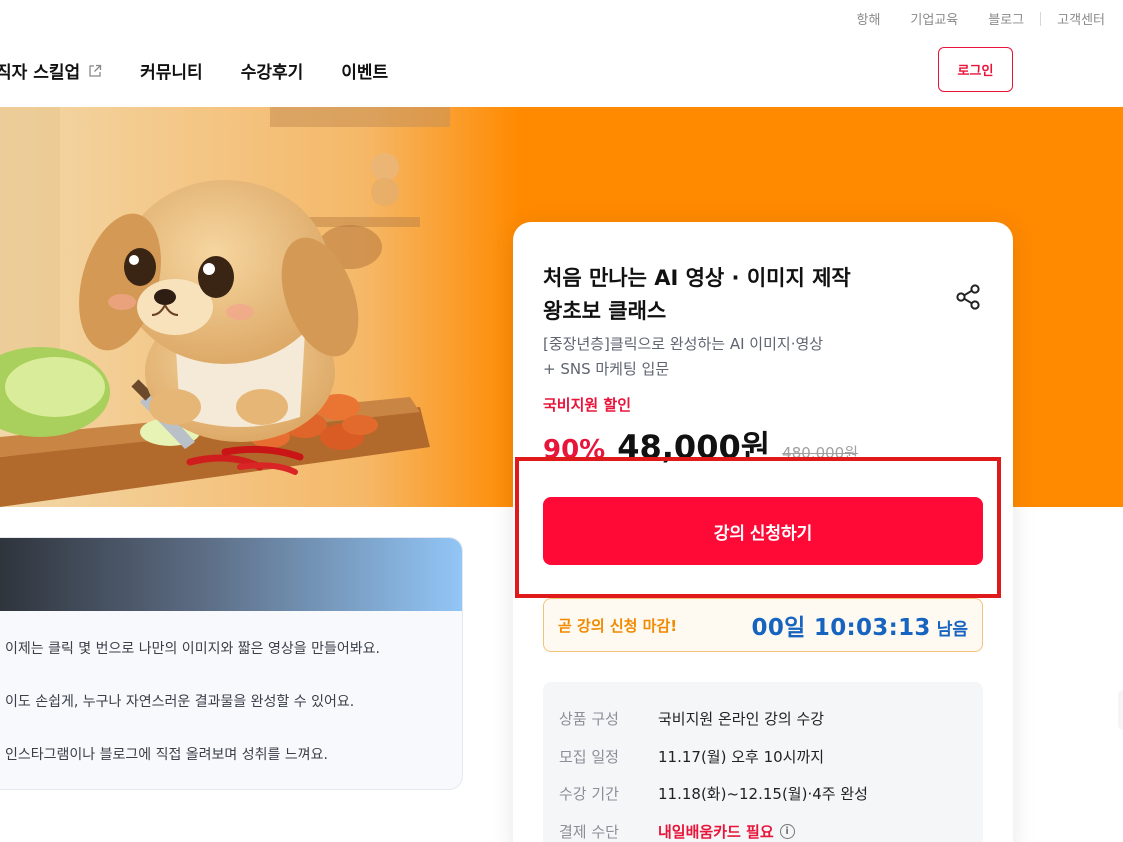  I want to click on nav-item-reviews: 수강후기, so click(272, 70).